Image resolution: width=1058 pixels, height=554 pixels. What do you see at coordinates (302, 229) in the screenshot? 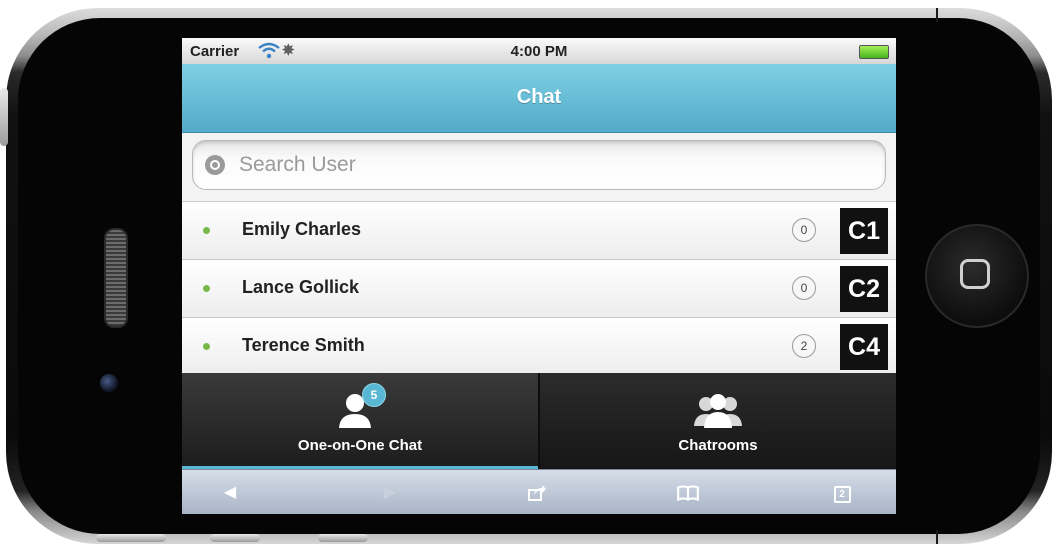
I see `user-name: Emily Charles` at bounding box center [302, 229].